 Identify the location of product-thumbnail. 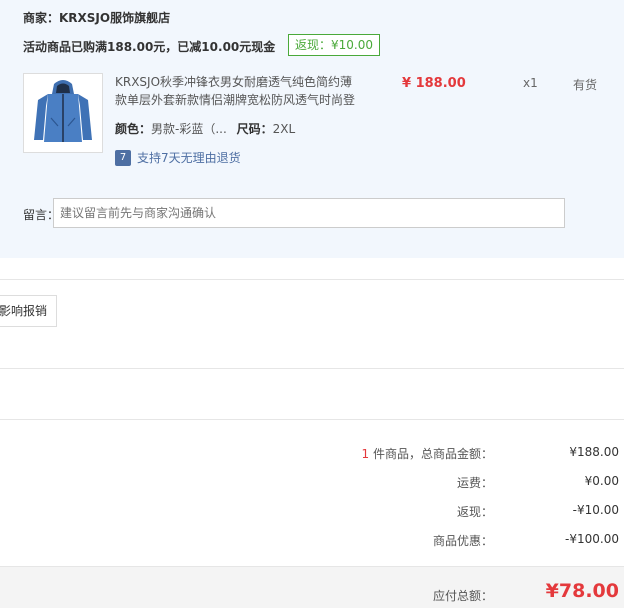
(63, 113).